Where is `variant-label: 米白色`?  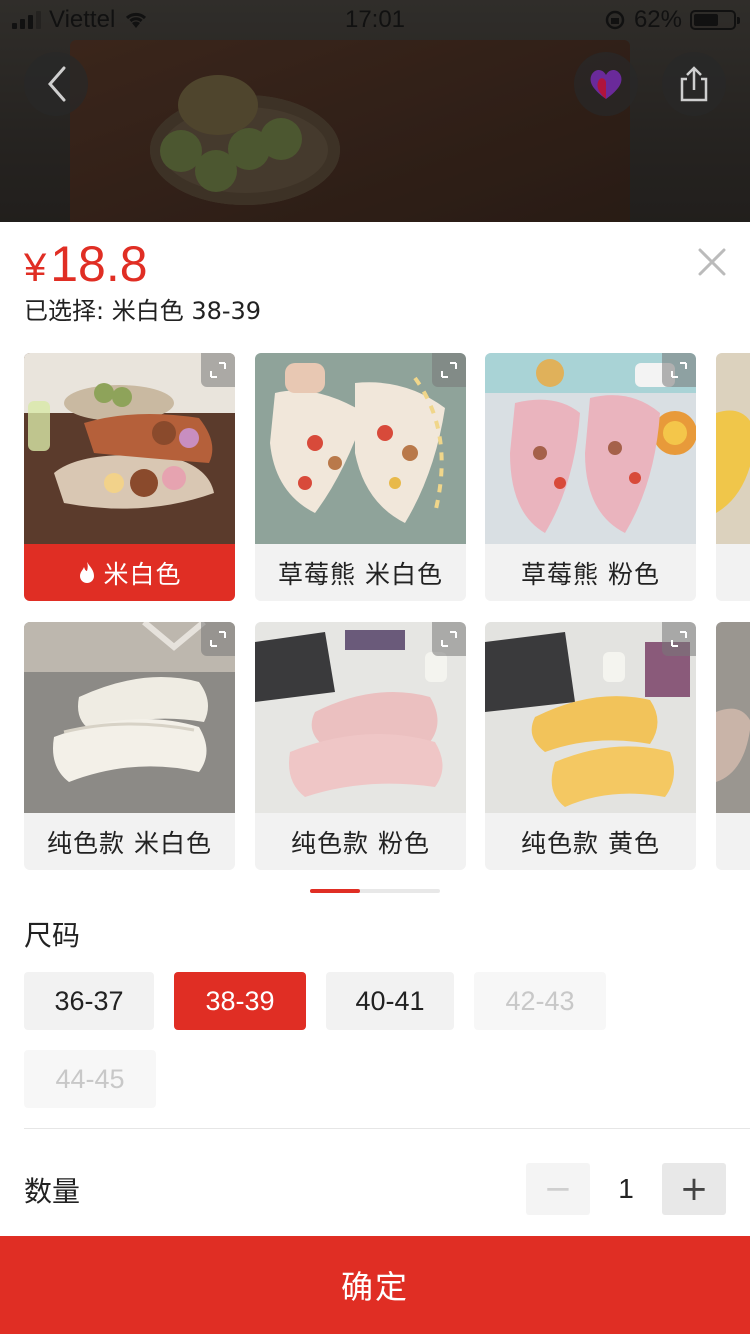
variant-label: 米白色 is located at coordinates (129, 572).